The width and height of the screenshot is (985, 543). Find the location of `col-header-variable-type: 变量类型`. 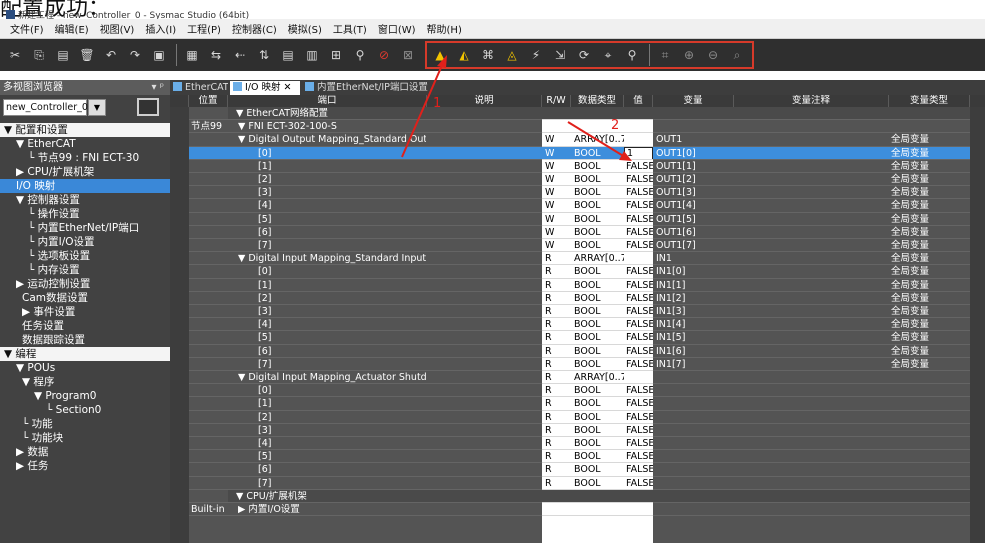

col-header-variable-type: 变量类型 is located at coordinates (929, 101).